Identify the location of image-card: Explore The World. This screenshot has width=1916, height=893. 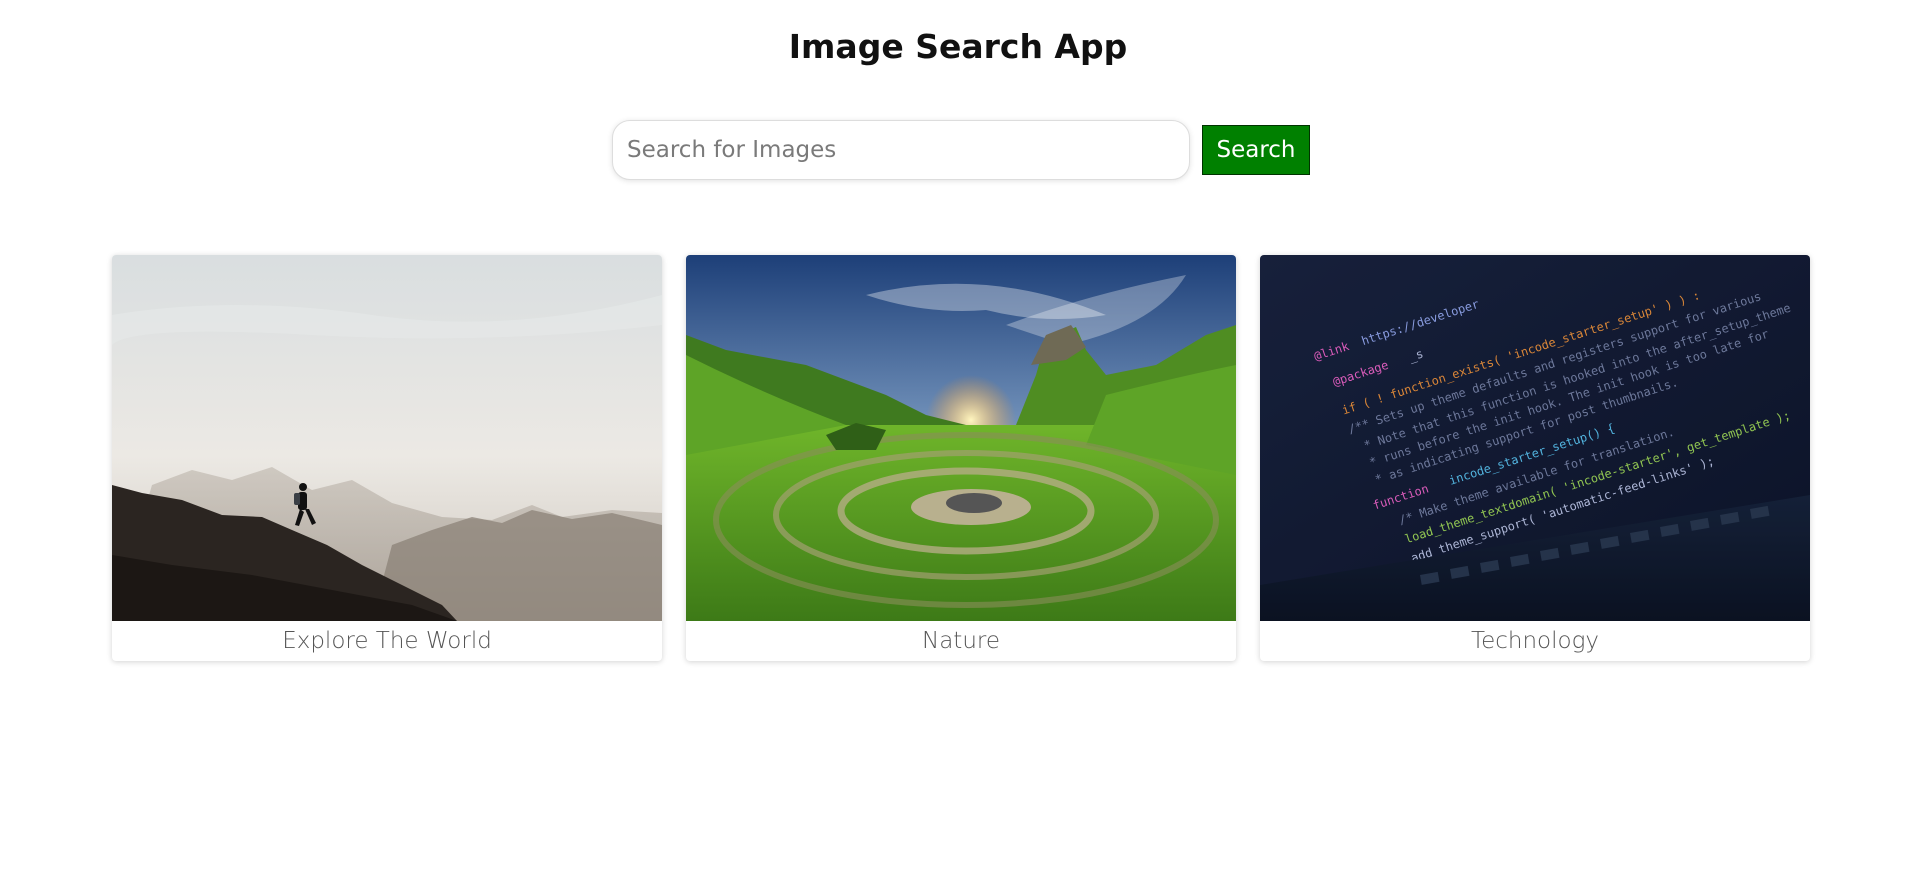
(387, 458).